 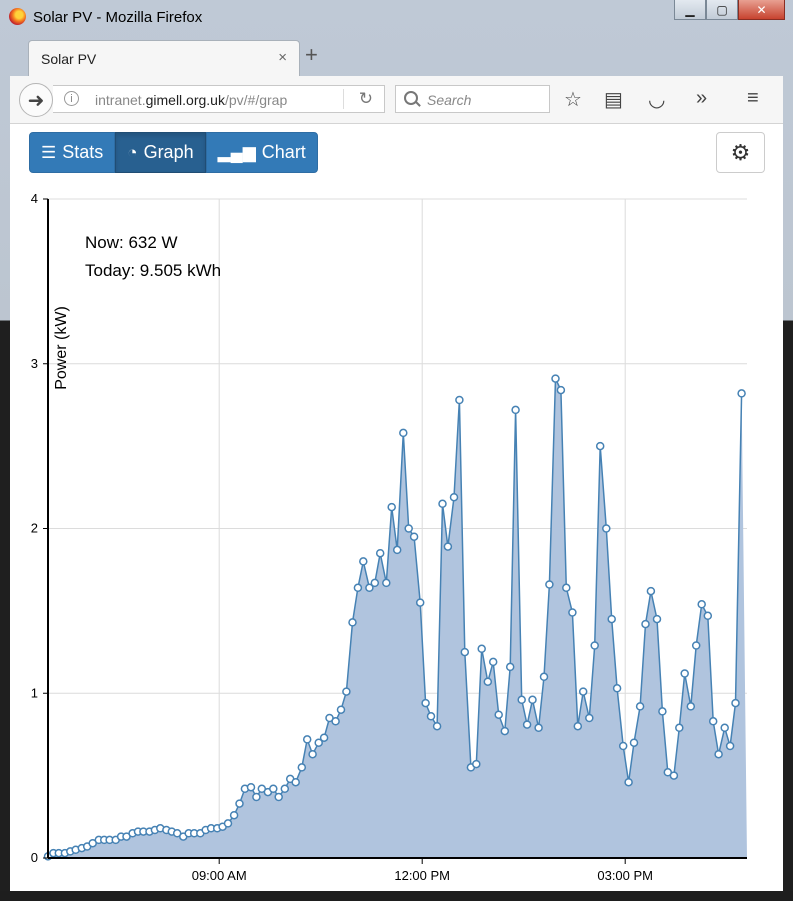 What do you see at coordinates (422, 875) in the screenshot?
I see `x-tick-label: 12:00 PM` at bounding box center [422, 875].